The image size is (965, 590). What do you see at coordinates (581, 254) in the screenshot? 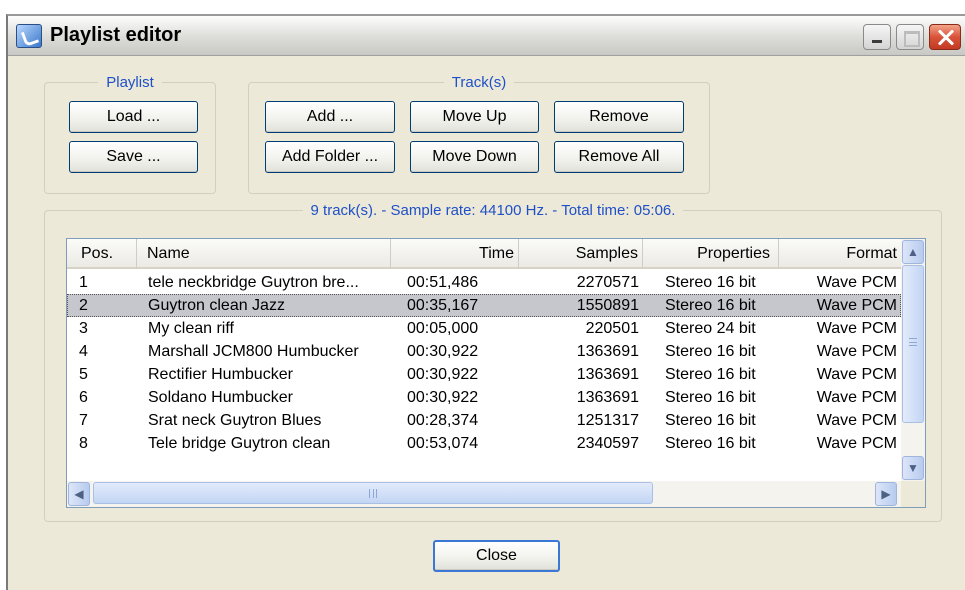
I see `column-header-samples: Samples` at bounding box center [581, 254].